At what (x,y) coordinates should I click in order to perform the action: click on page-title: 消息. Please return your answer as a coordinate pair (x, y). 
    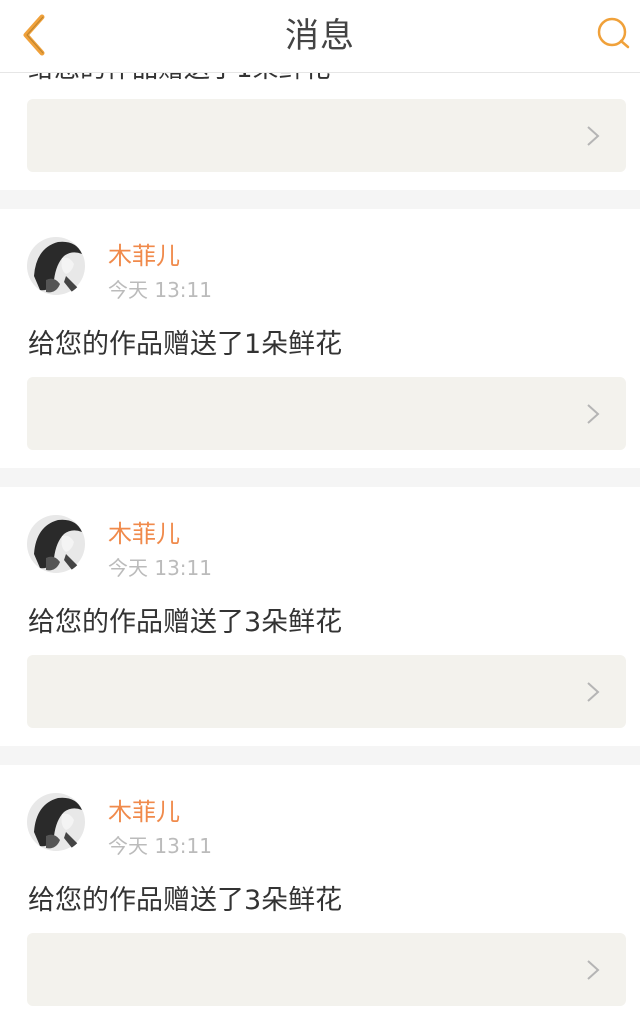
    Looking at the image, I should click on (320, 36).